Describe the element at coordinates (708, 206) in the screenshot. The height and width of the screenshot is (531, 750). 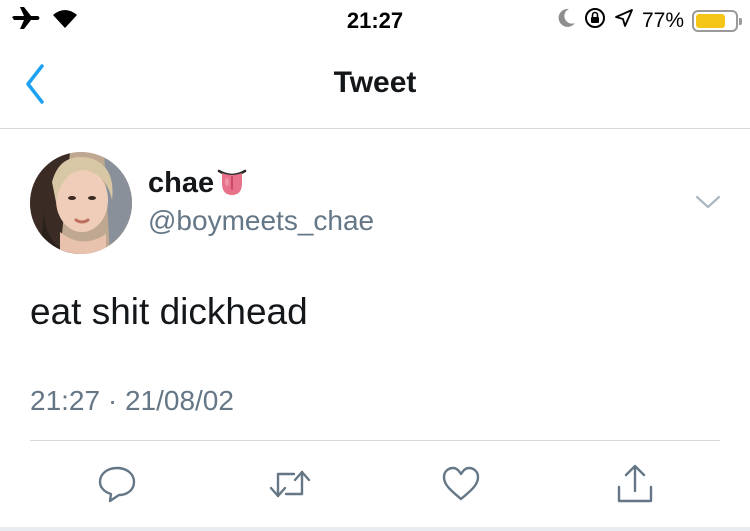
I see `chevron-down-icon` at that location.